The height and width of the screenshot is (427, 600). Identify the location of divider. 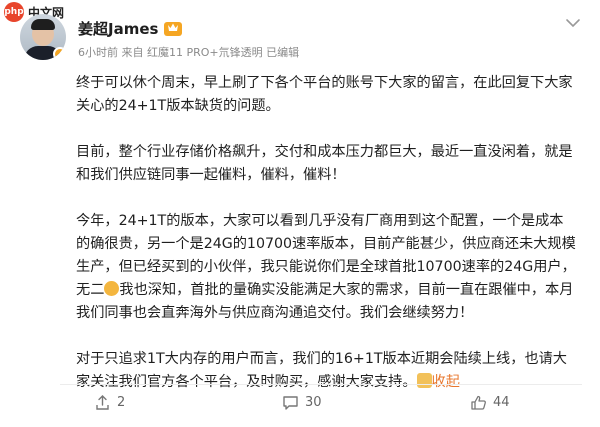
(321, 384).